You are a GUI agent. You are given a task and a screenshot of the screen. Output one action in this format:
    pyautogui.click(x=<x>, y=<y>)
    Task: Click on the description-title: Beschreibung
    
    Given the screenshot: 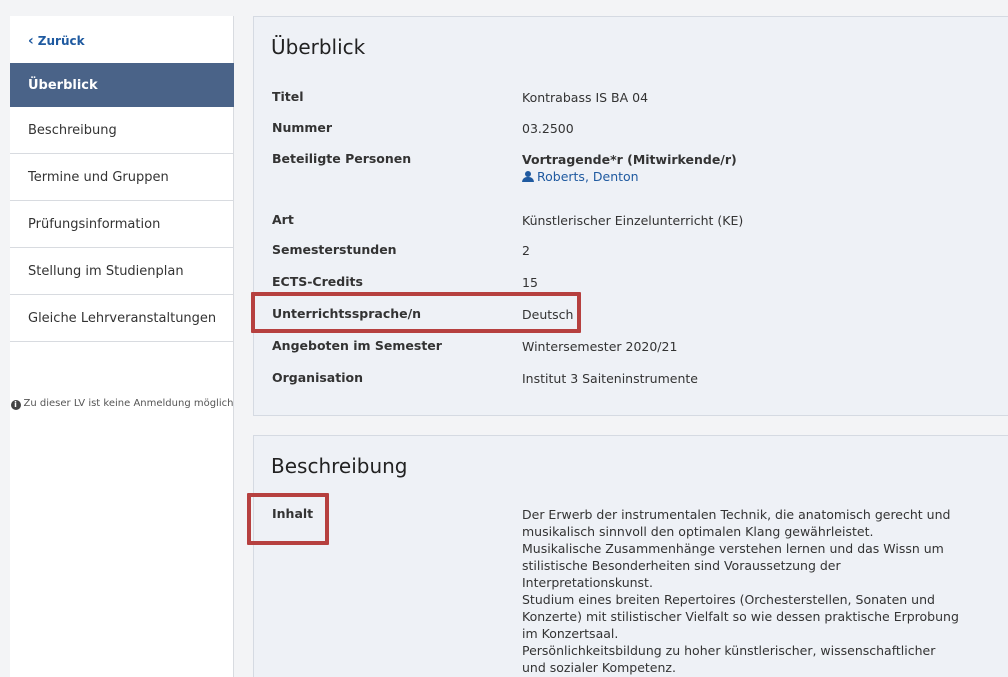 What is the action you would take?
    pyautogui.click(x=339, y=466)
    